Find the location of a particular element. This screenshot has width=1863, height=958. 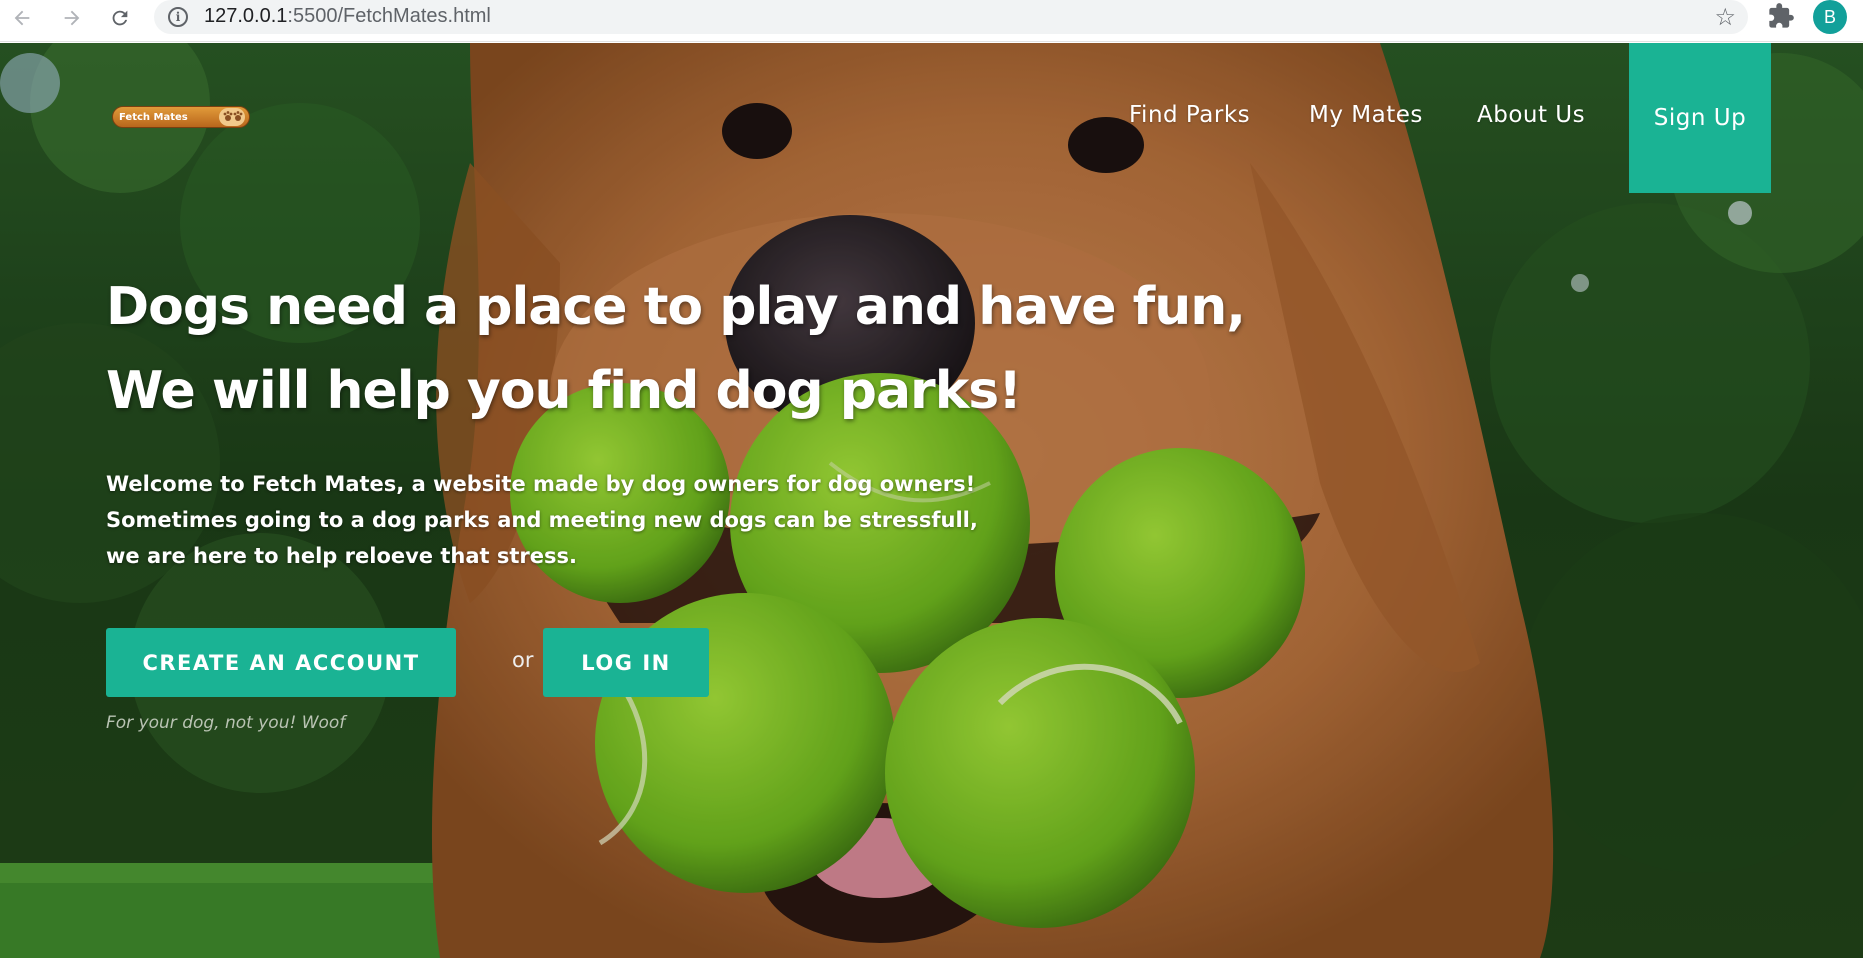

site-logo: Fetch Mates is located at coordinates (181, 117).